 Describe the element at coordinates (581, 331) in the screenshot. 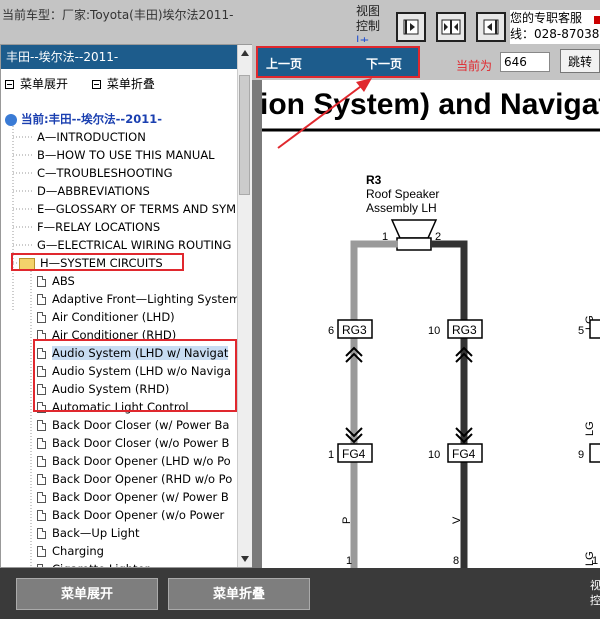

I see `svg-text: 5` at that location.